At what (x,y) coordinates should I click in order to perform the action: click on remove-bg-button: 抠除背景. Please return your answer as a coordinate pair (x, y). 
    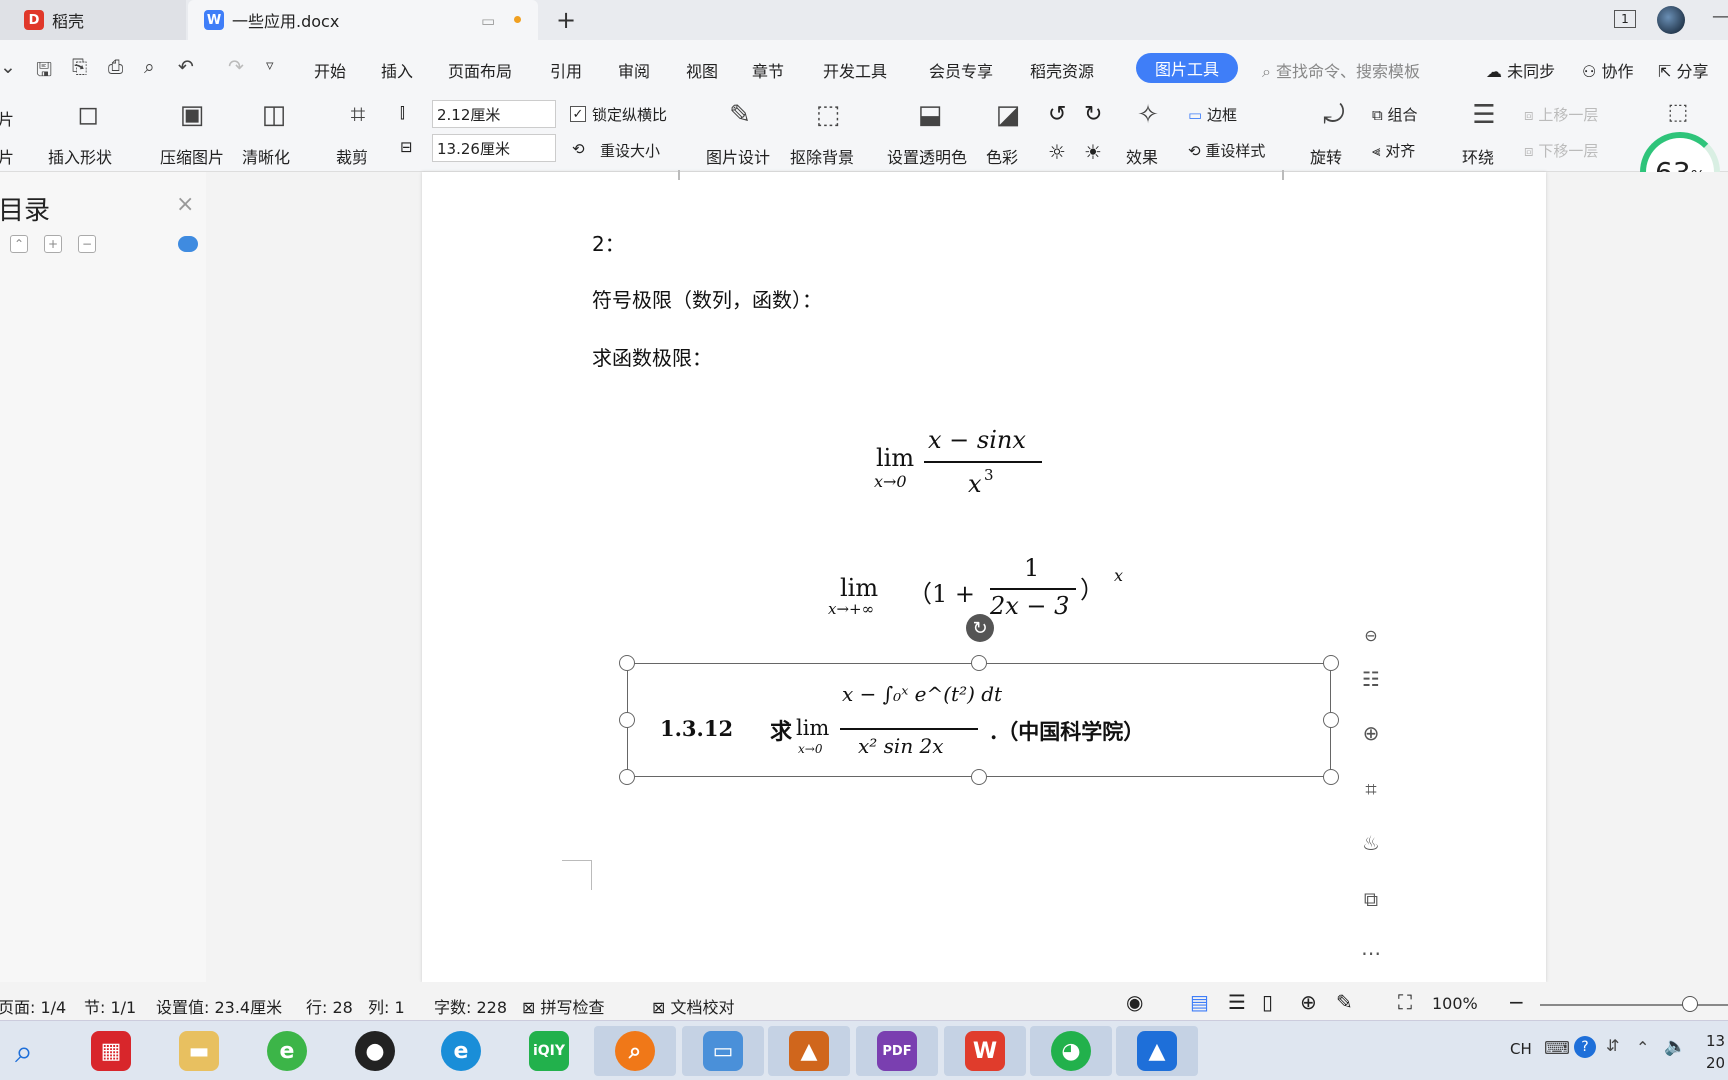
    Looking at the image, I should click on (822, 156).